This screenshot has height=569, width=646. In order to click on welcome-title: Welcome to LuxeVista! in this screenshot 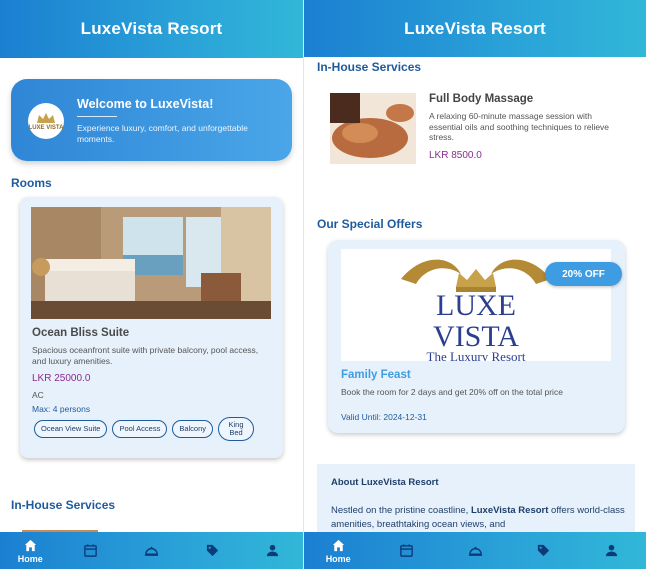, I will do `click(145, 104)`.